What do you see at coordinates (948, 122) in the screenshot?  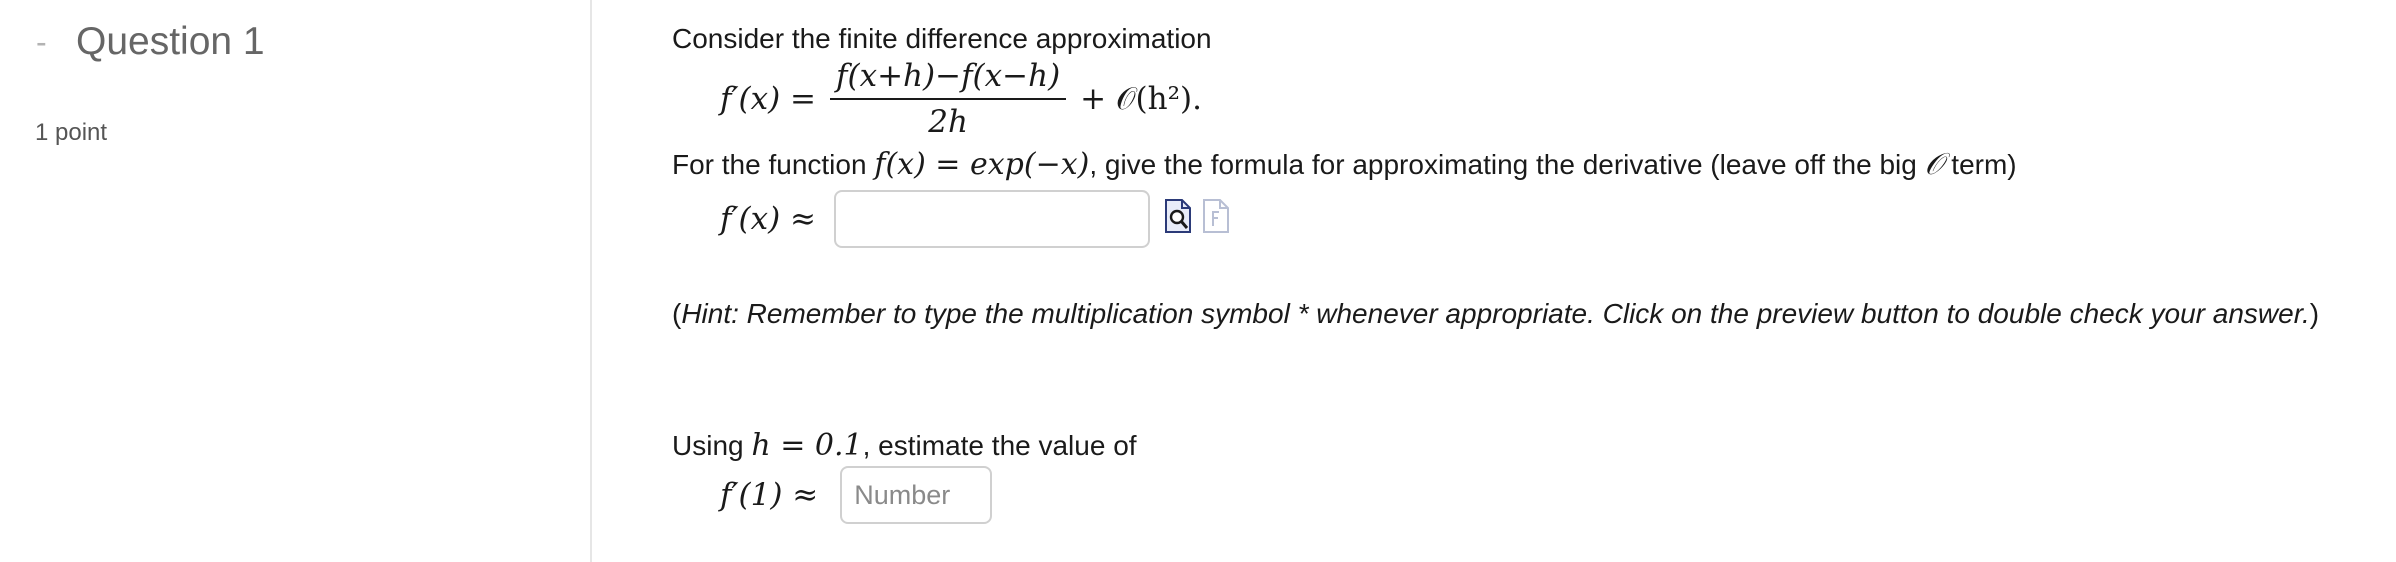 I see `fraction-denominator: 2h` at bounding box center [948, 122].